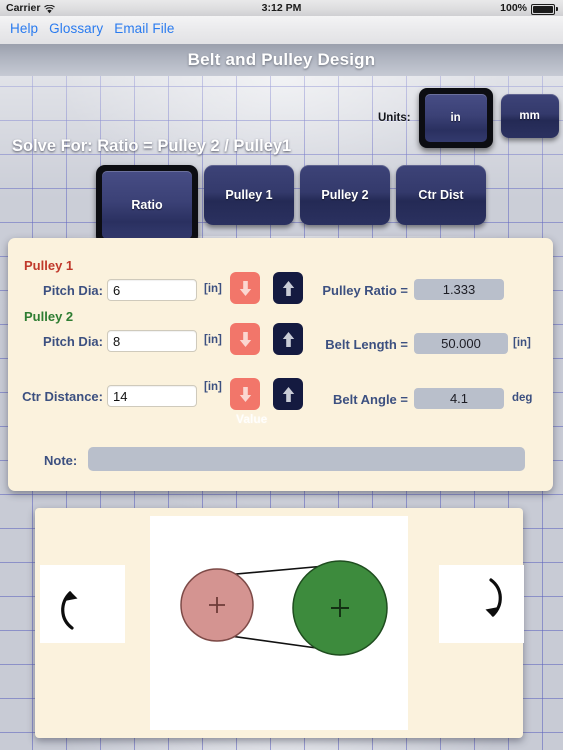  What do you see at coordinates (281, 30) in the screenshot?
I see `nav-toolbar: Help Glossary Email File` at bounding box center [281, 30].